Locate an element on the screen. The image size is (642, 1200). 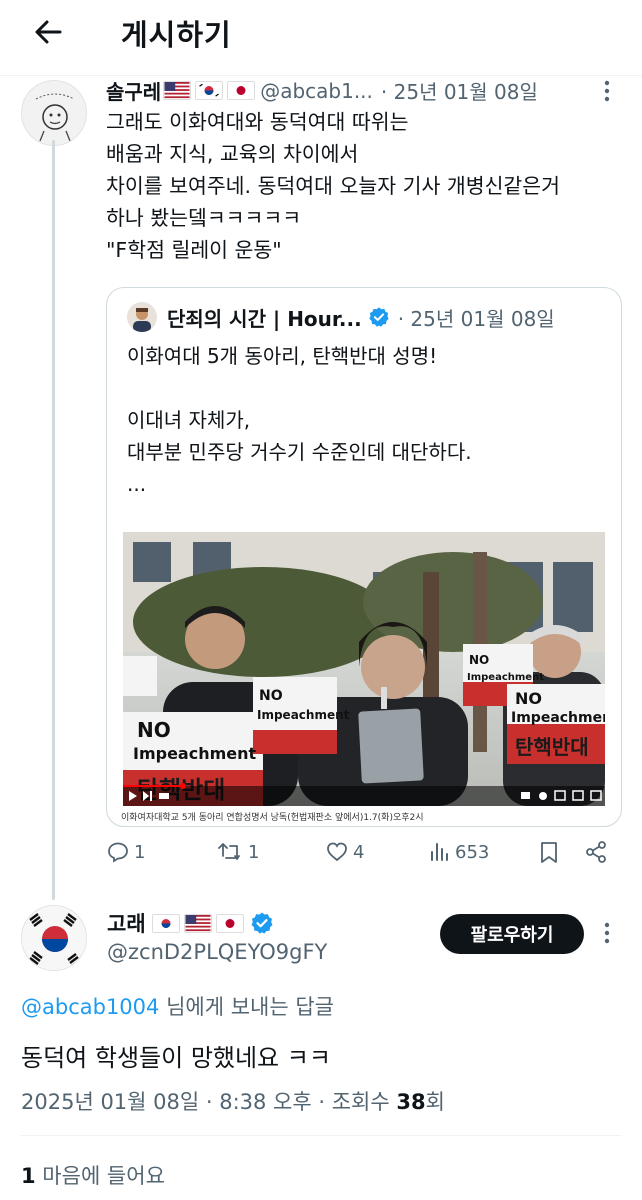
retweet-icon is located at coordinates (229, 851).